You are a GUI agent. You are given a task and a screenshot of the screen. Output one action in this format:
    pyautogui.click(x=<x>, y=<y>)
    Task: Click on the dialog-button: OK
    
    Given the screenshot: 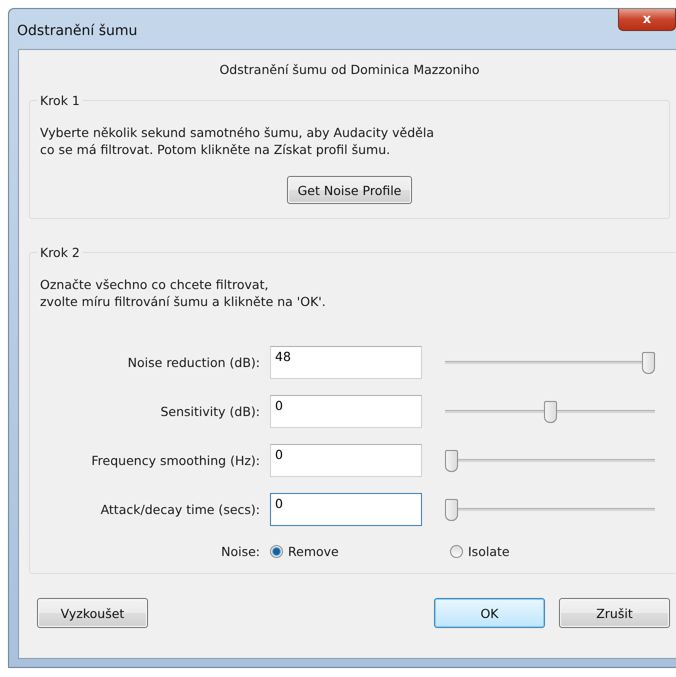 What is the action you would take?
    pyautogui.click(x=489, y=613)
    